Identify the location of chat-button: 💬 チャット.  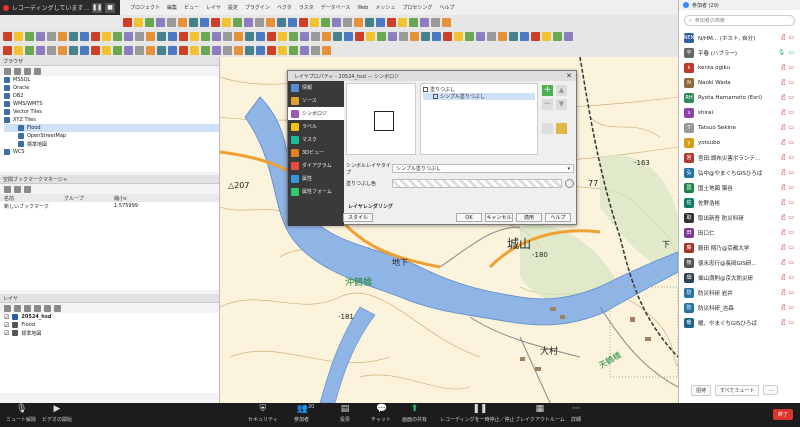
(381, 414).